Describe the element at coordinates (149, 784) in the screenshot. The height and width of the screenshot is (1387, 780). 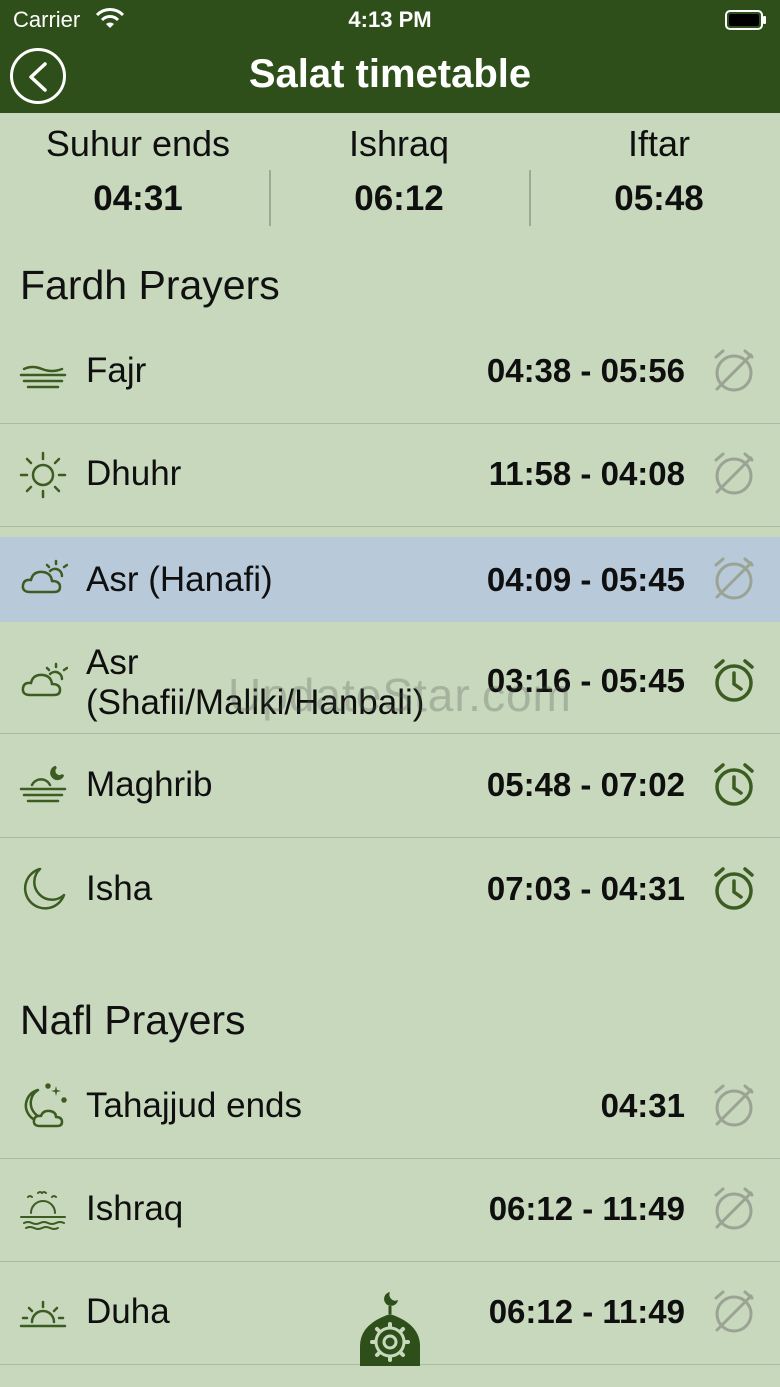
I see `prayer-name: Maghrib` at that location.